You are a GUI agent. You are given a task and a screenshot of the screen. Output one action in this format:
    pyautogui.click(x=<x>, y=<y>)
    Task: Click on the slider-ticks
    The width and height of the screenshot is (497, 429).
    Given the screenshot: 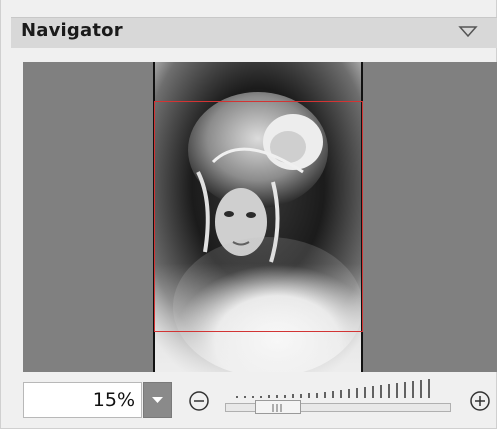 What is the action you would take?
    pyautogui.click(x=333, y=388)
    